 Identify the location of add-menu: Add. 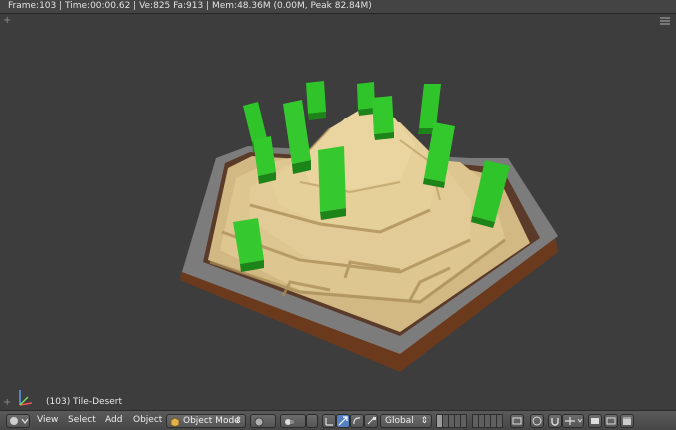
(113, 420).